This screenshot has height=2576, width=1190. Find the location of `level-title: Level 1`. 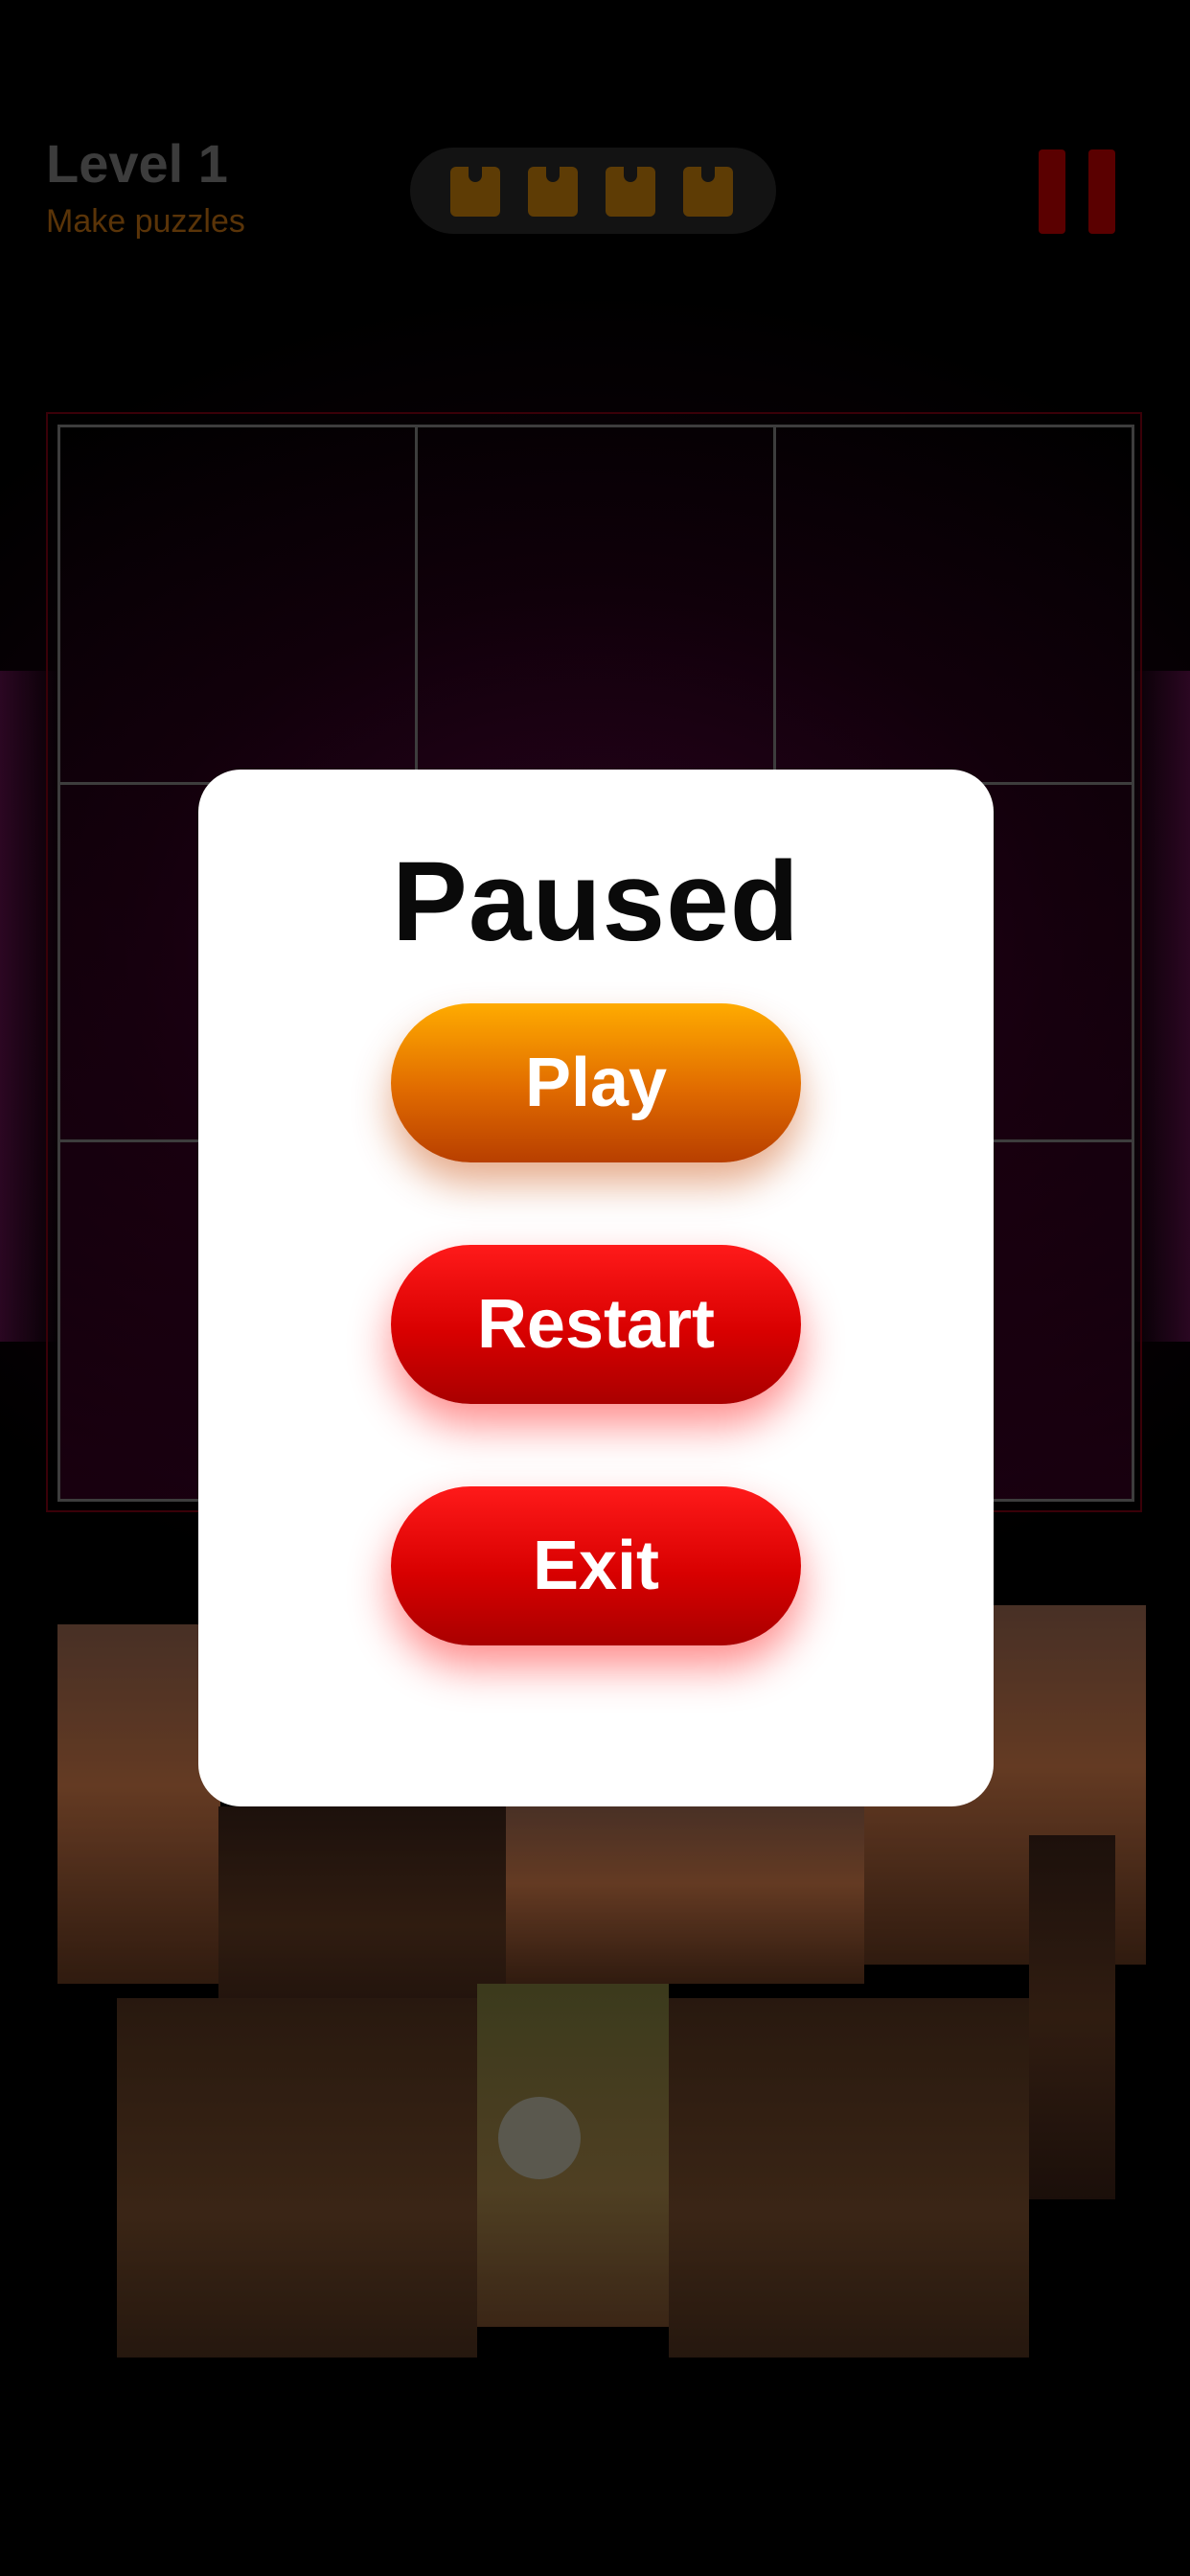

level-title: Level 1 is located at coordinates (137, 163).